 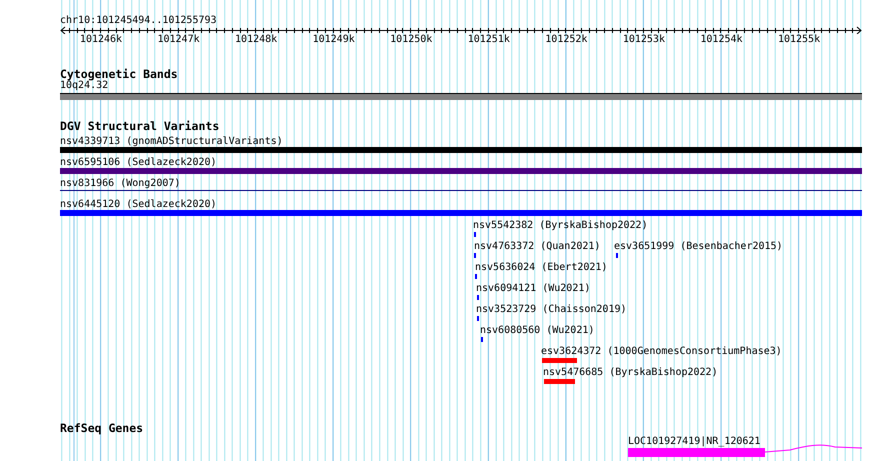 What do you see at coordinates (488, 39) in the screenshot?
I see `tick-label: 101251k` at bounding box center [488, 39].